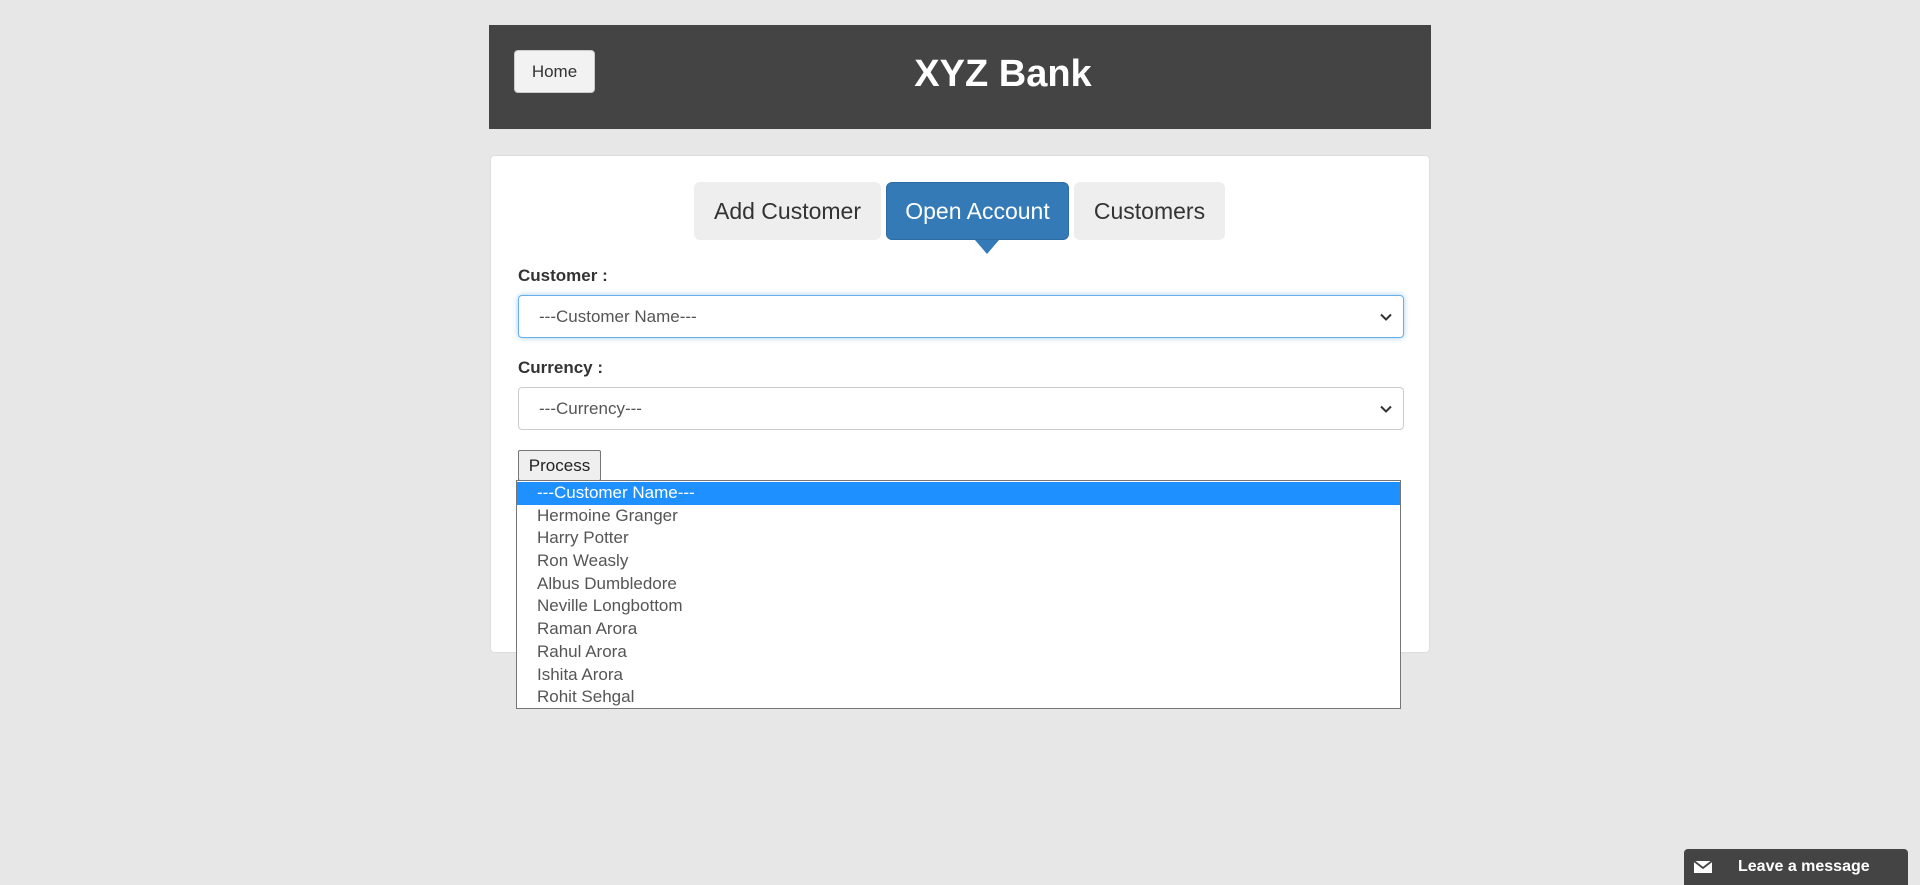 The image size is (1920, 885). I want to click on tab-customers: Customers, so click(1149, 211).